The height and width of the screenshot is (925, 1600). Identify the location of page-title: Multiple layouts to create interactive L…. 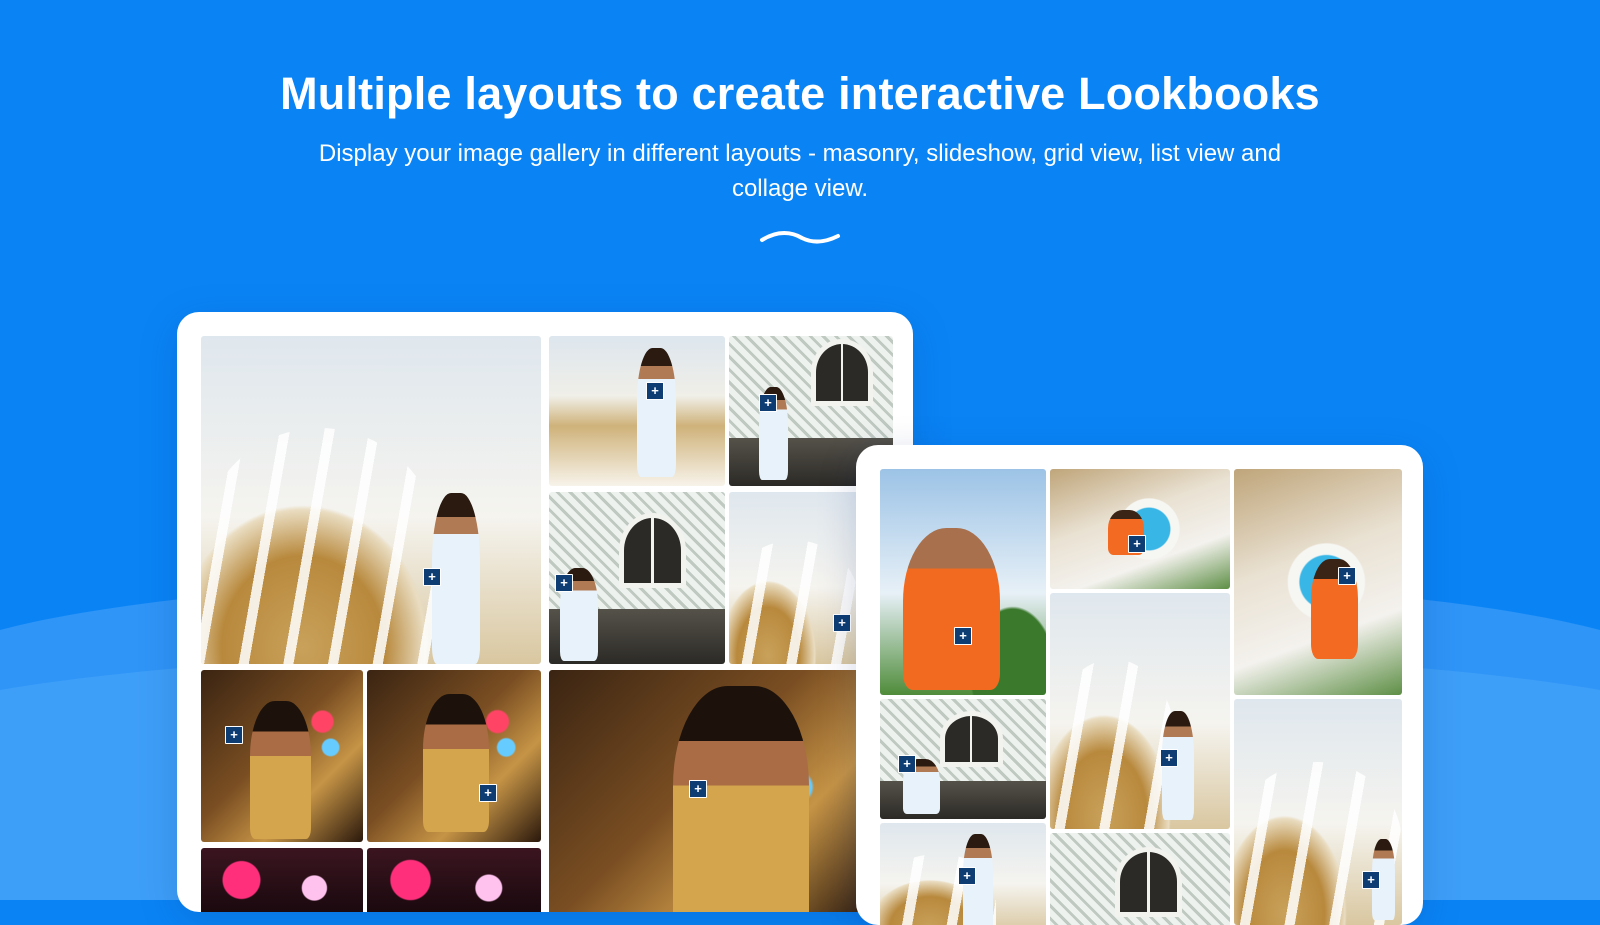
(800, 93).